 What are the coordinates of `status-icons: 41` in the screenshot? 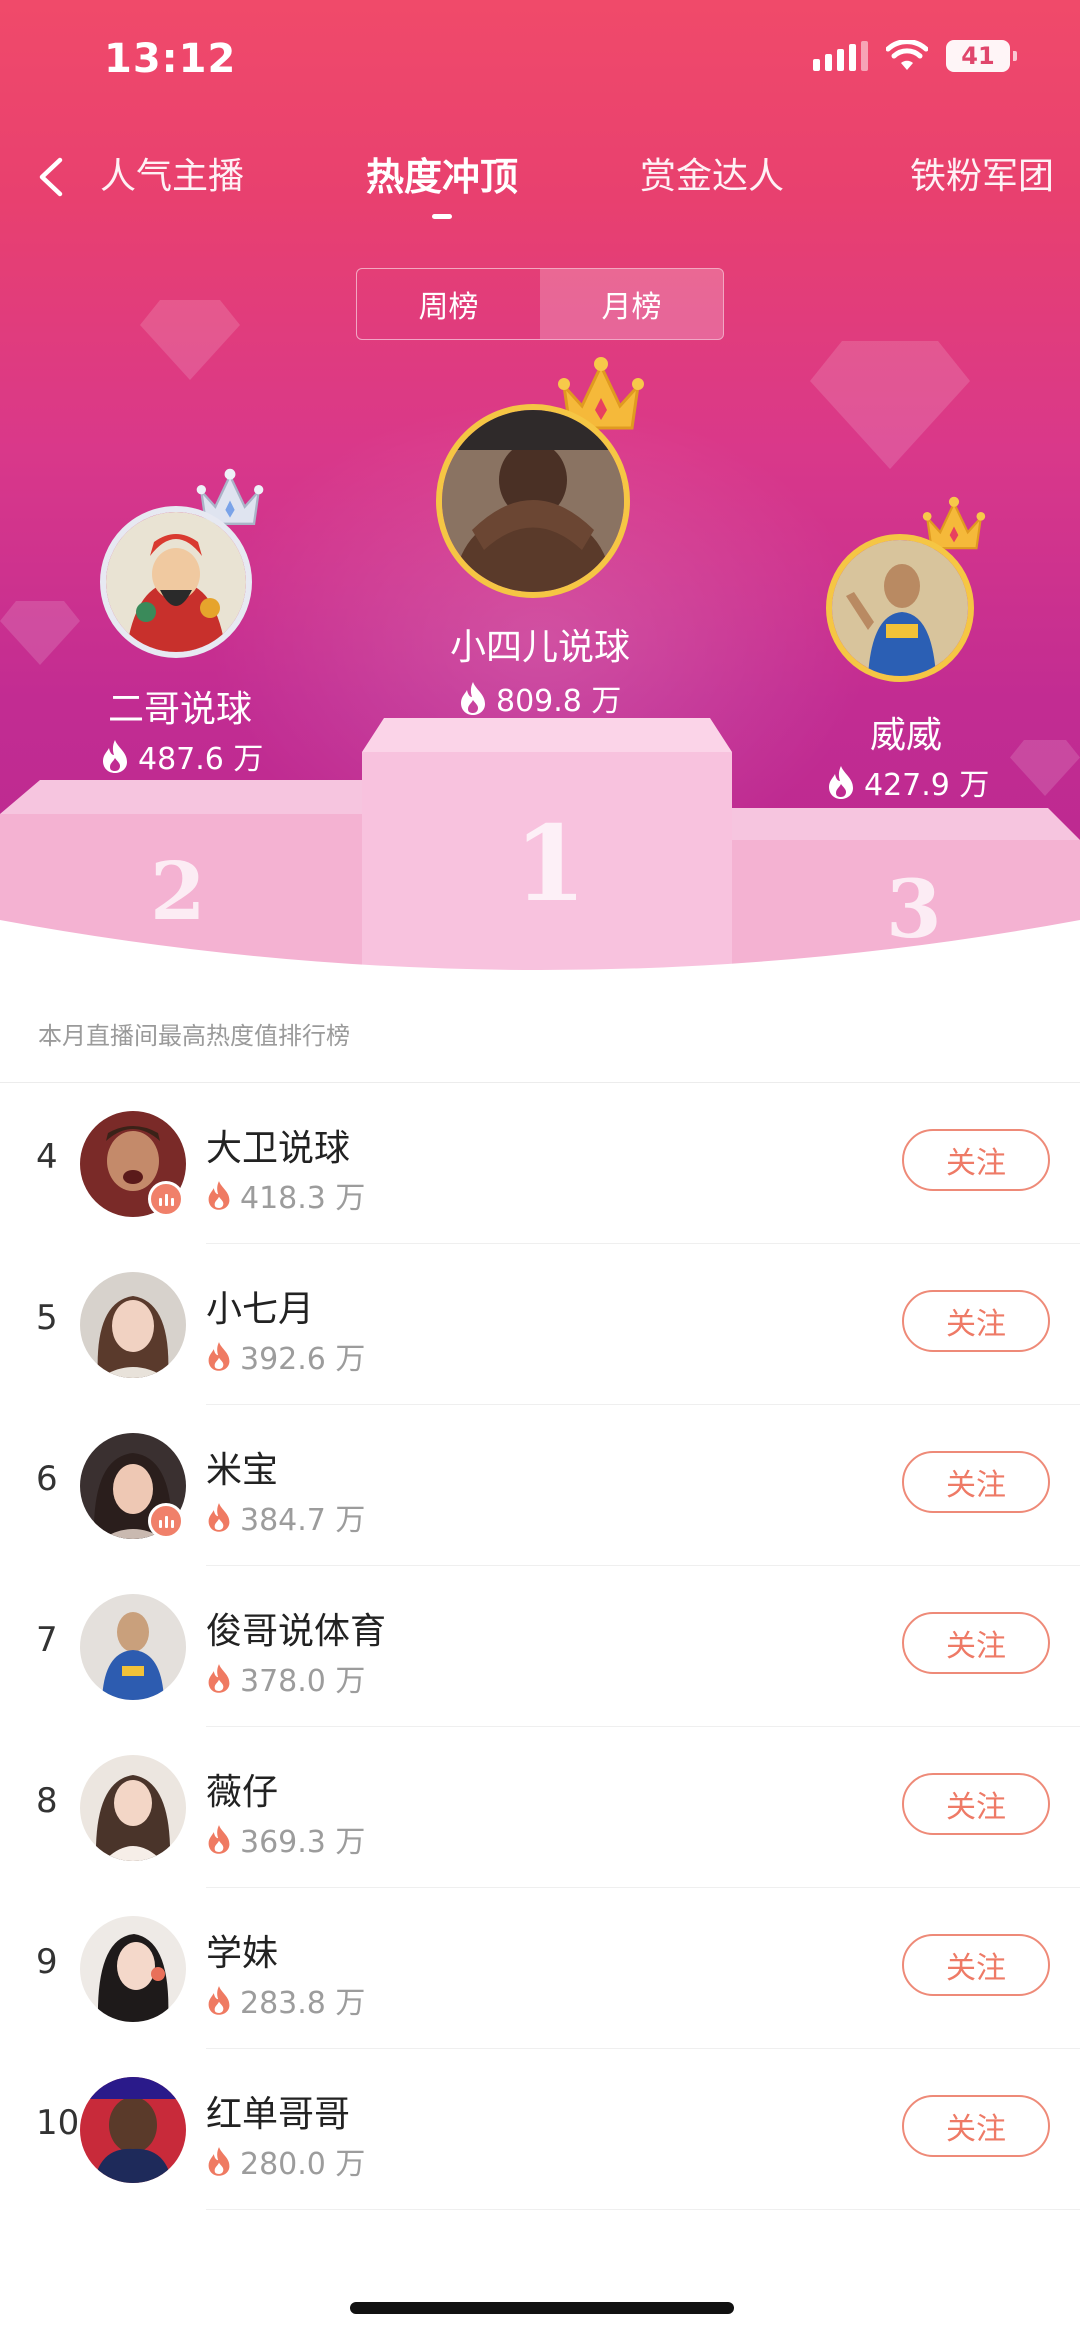 It's located at (915, 56).